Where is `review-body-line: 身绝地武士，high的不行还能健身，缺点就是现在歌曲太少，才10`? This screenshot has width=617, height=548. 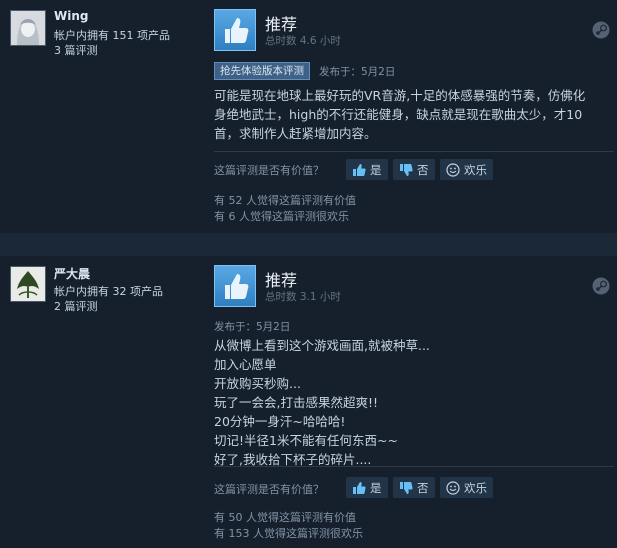
review-body-line: 身绝地武士，high的不行还能健身，缺点就是现在歌曲太少，才10 is located at coordinates (398, 114).